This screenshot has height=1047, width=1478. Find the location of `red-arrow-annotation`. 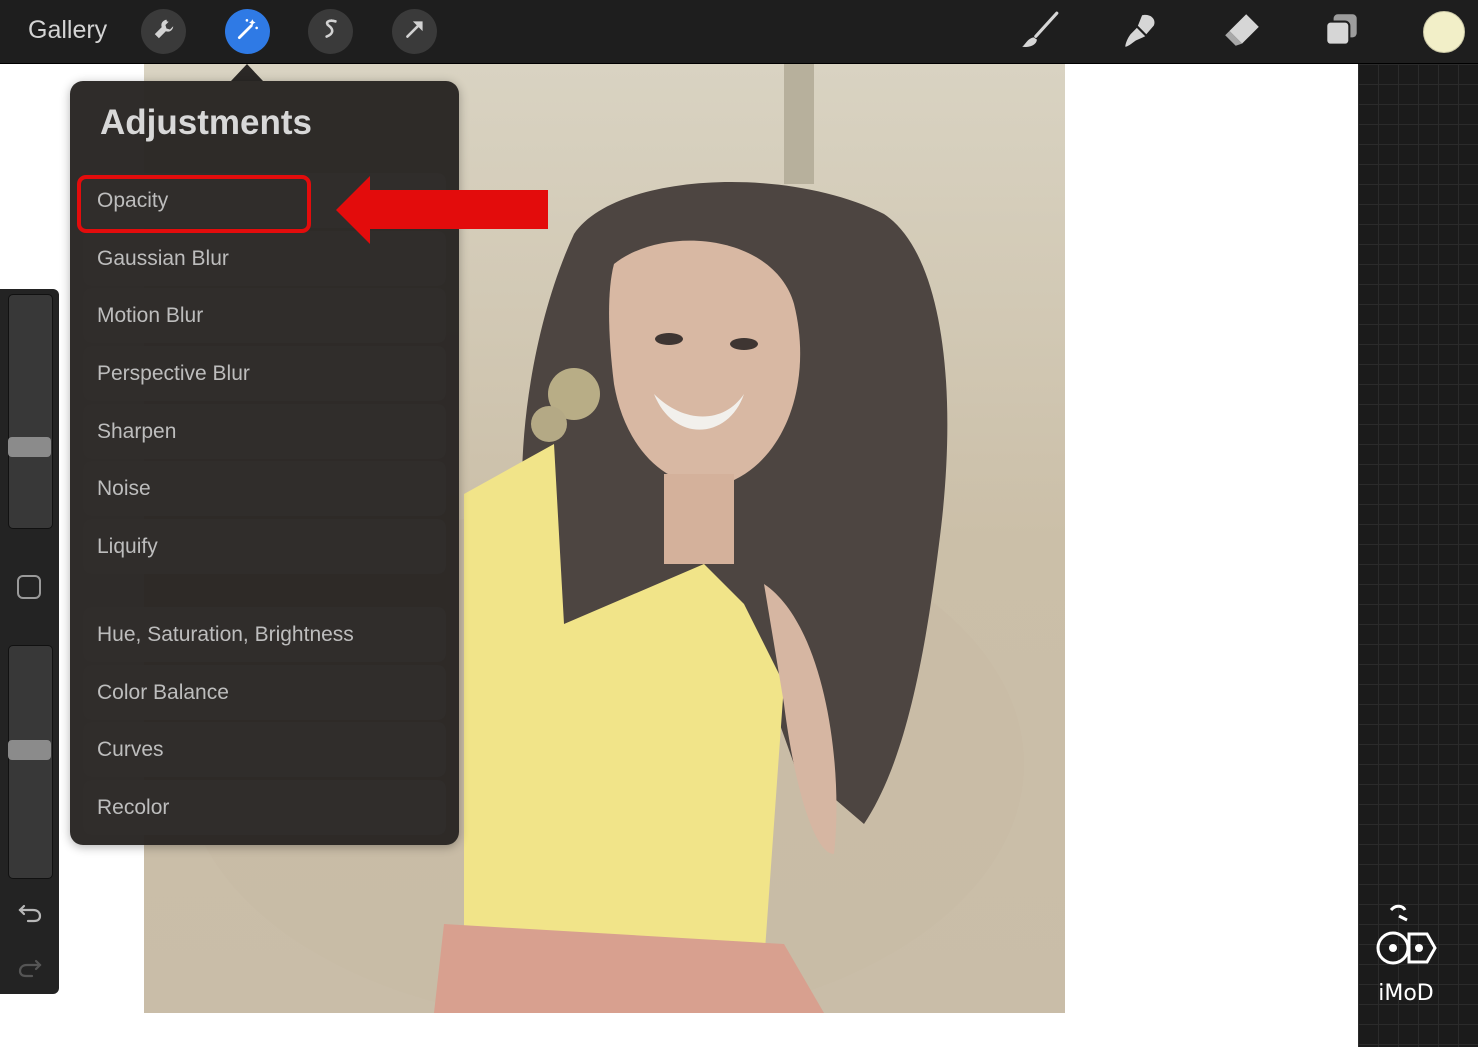

red-arrow-annotation is located at coordinates (443, 210).